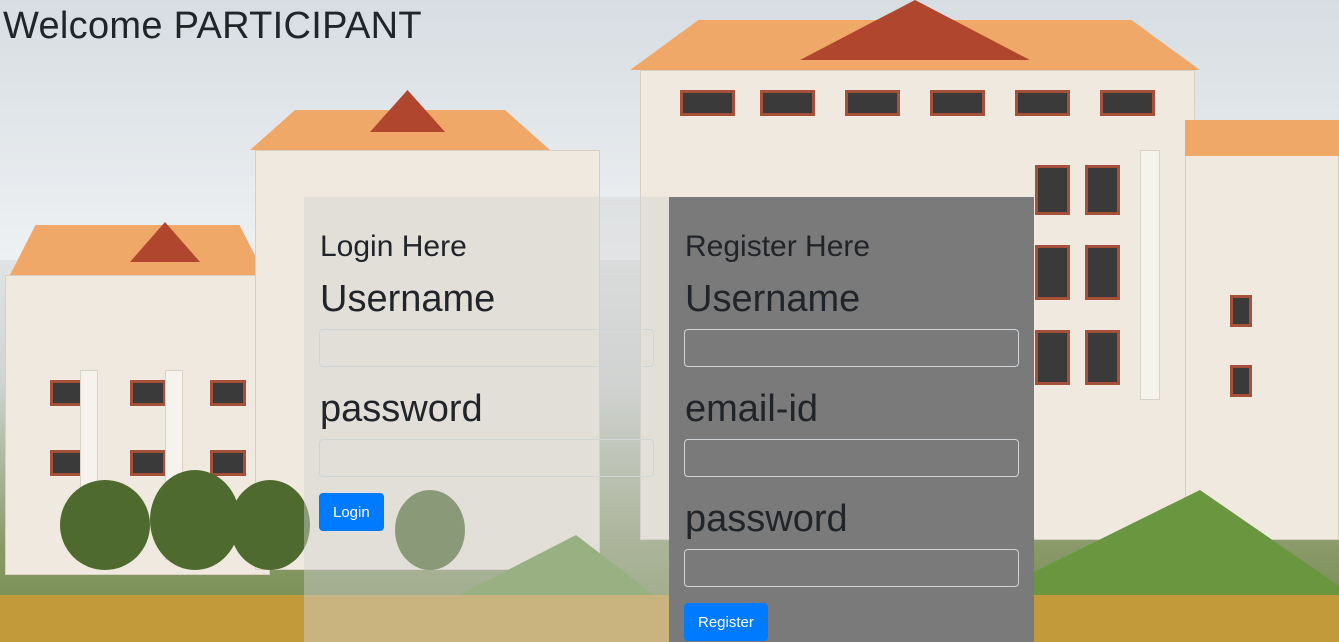  Describe the element at coordinates (1150, 275) in the screenshot. I see `pillar` at that location.